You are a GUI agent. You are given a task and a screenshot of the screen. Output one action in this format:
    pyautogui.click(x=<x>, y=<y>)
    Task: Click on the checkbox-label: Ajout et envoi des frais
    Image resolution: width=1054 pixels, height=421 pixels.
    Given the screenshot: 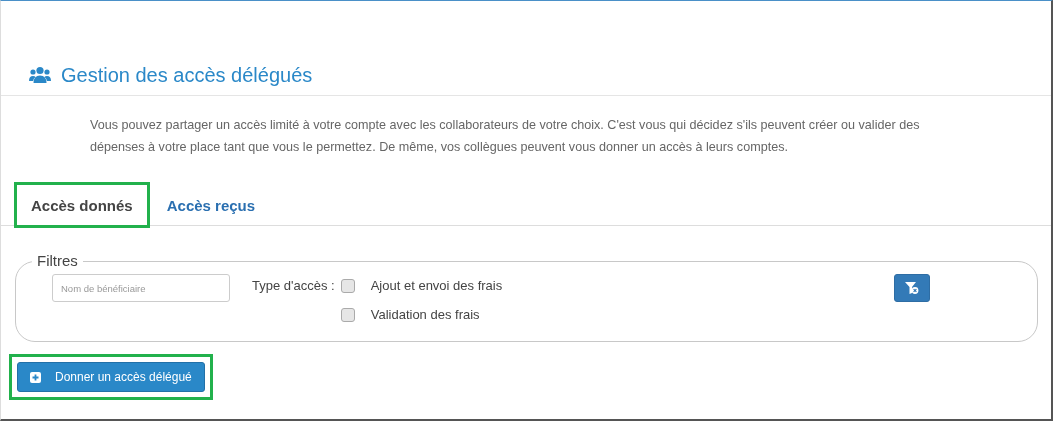 What is the action you would take?
    pyautogui.click(x=436, y=285)
    